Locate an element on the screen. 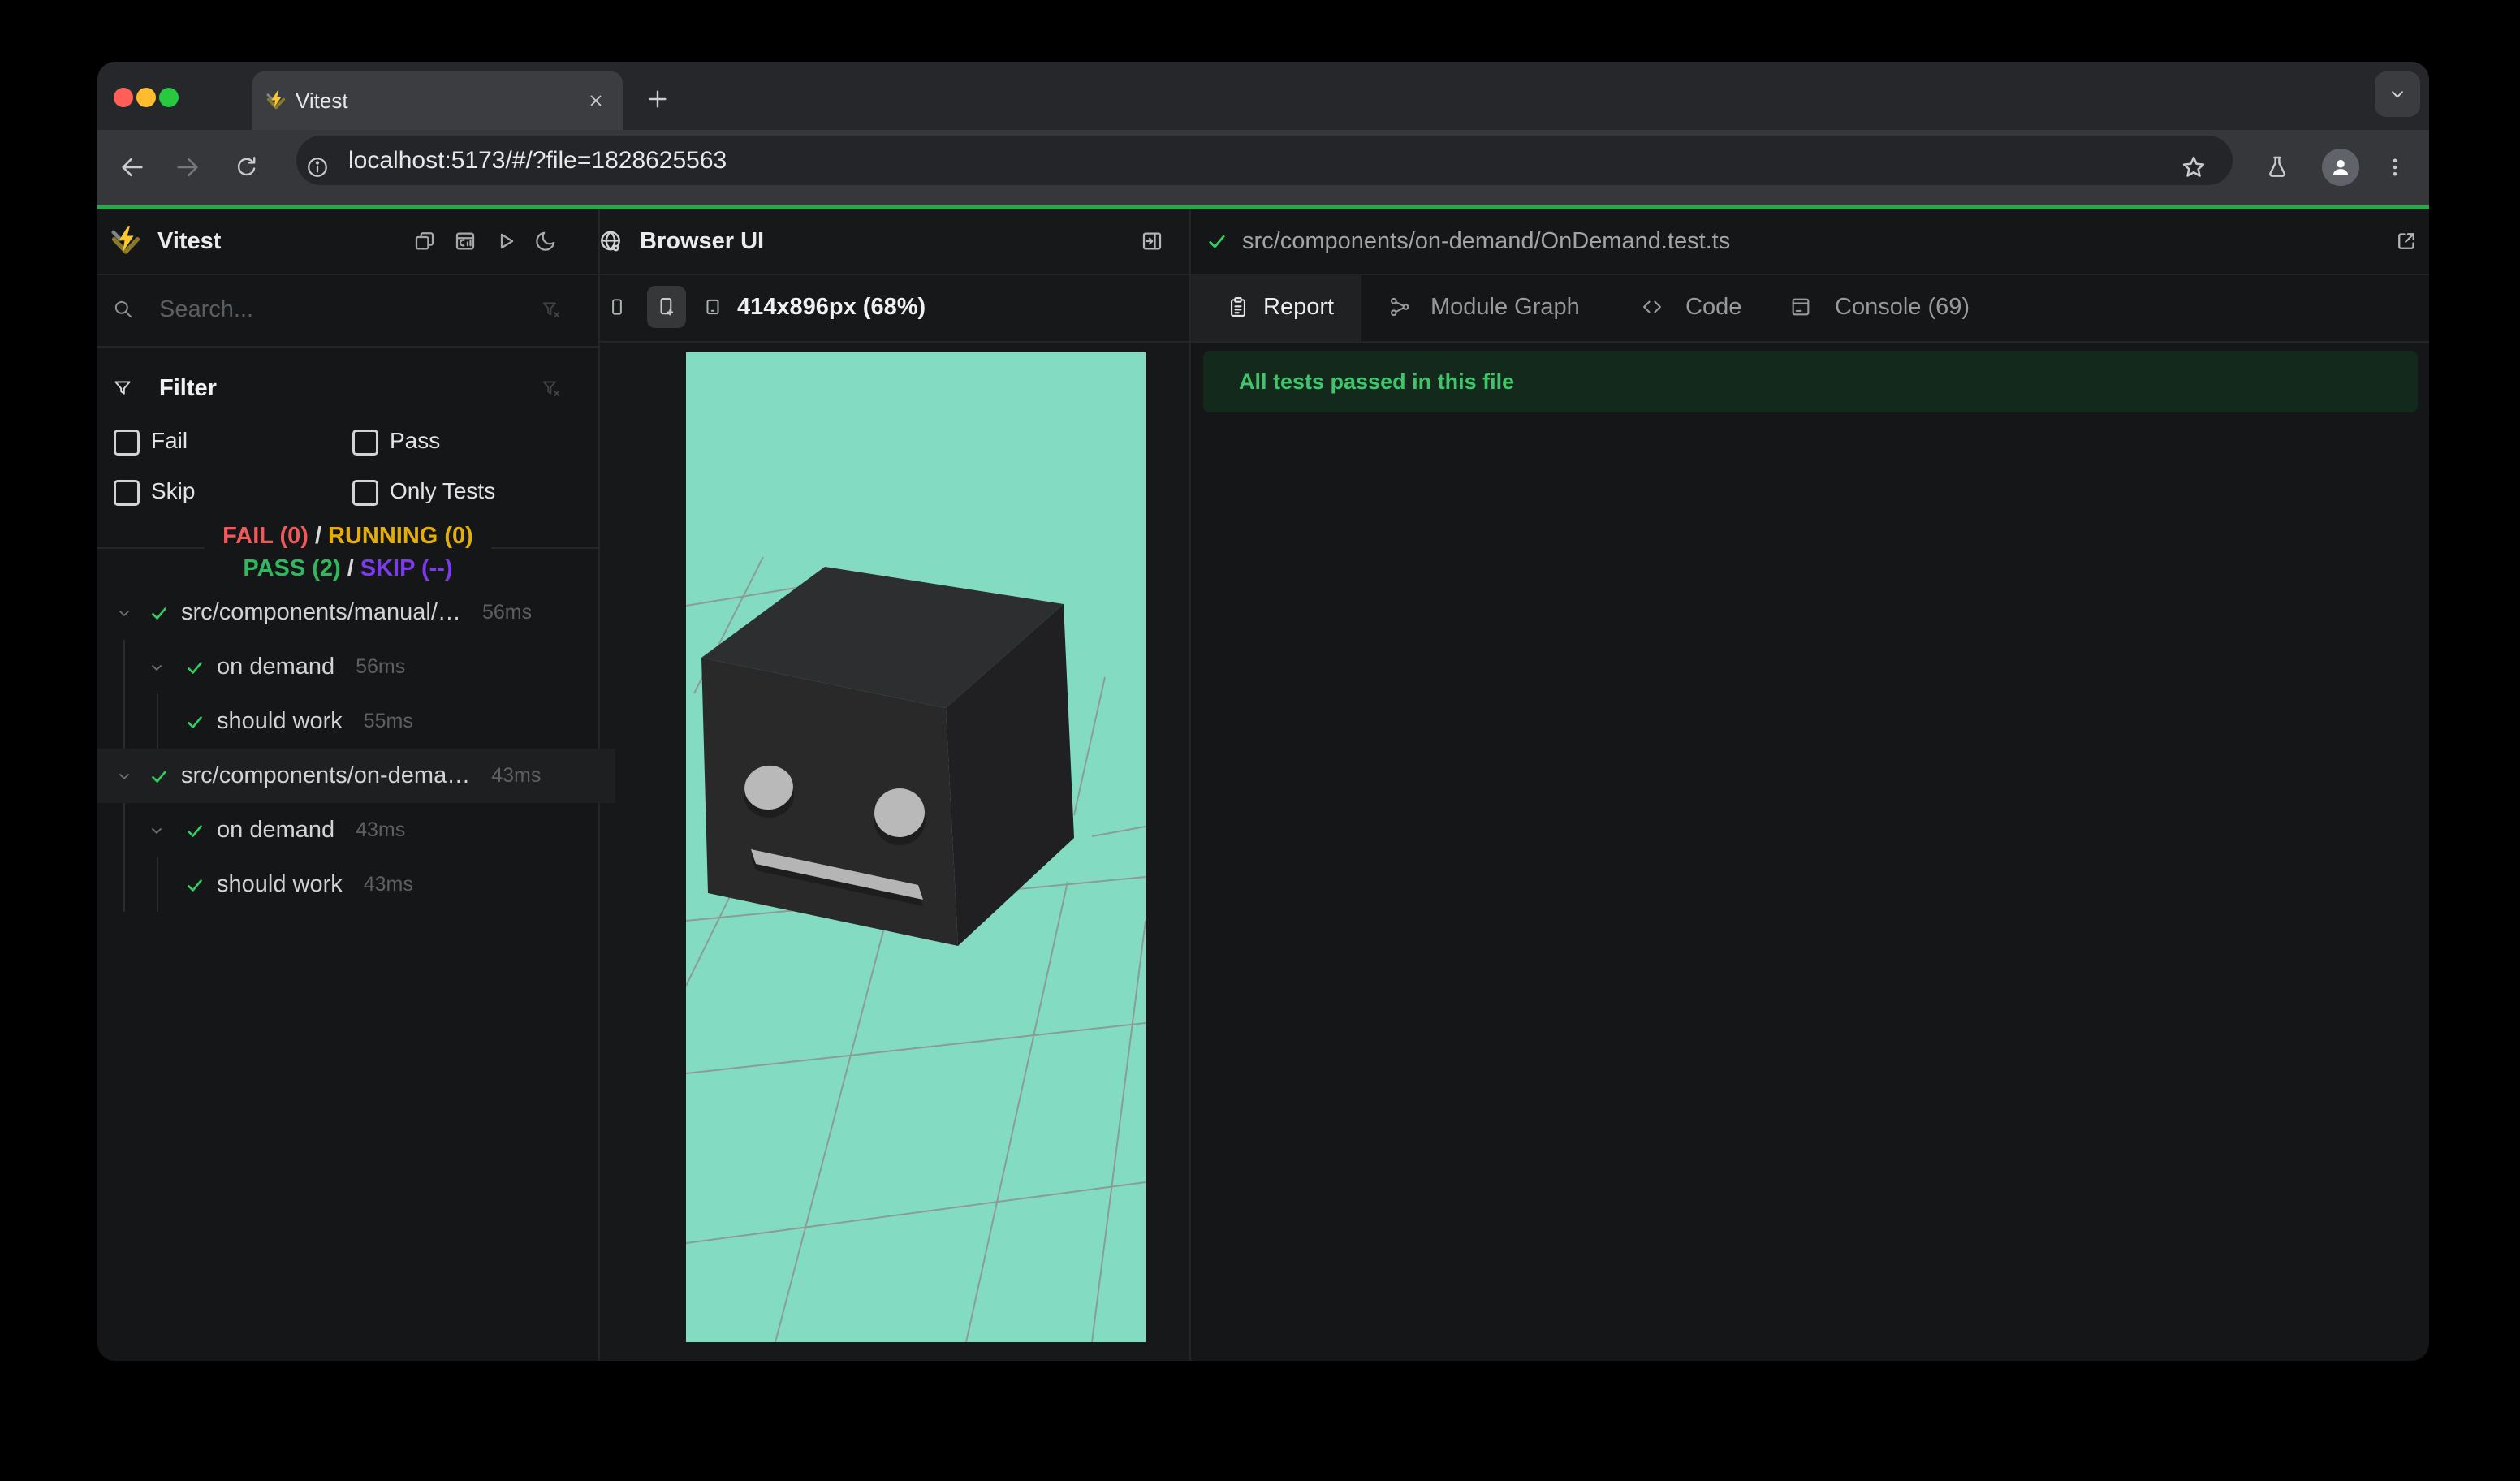  traffic-light-minimize is located at coordinates (146, 97).